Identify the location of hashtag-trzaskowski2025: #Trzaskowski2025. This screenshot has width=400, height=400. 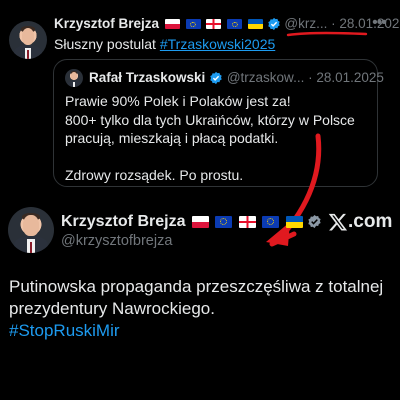
(217, 44).